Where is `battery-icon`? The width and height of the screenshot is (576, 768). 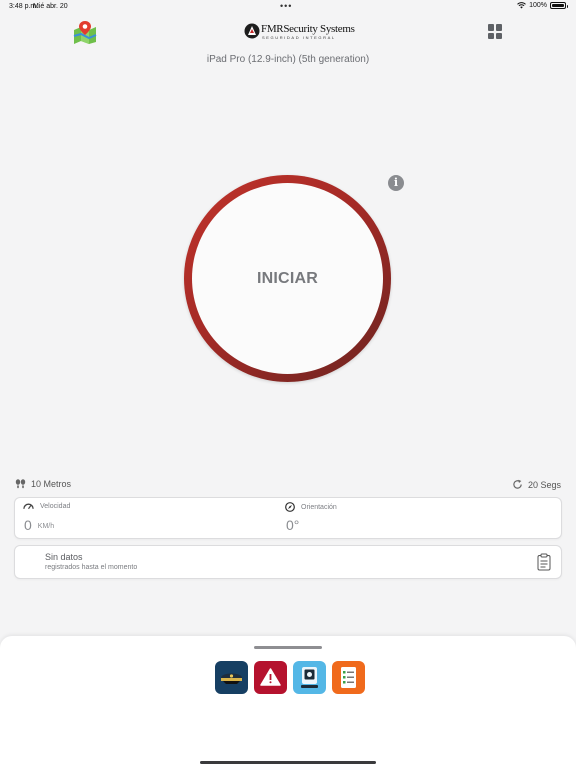 battery-icon is located at coordinates (559, 5).